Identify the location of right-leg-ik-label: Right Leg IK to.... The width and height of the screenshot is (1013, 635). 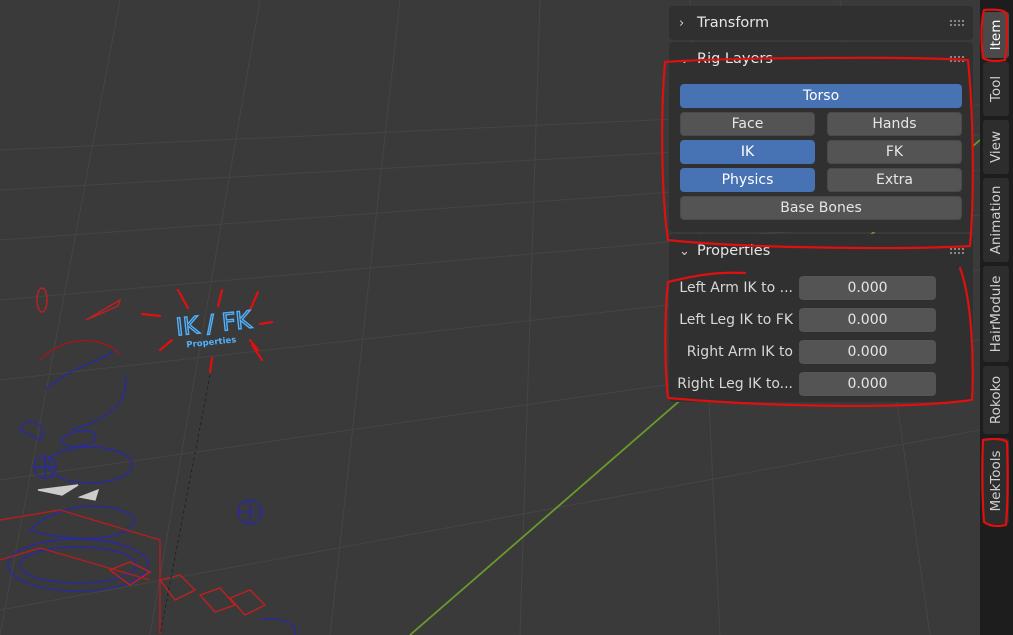
(735, 384).